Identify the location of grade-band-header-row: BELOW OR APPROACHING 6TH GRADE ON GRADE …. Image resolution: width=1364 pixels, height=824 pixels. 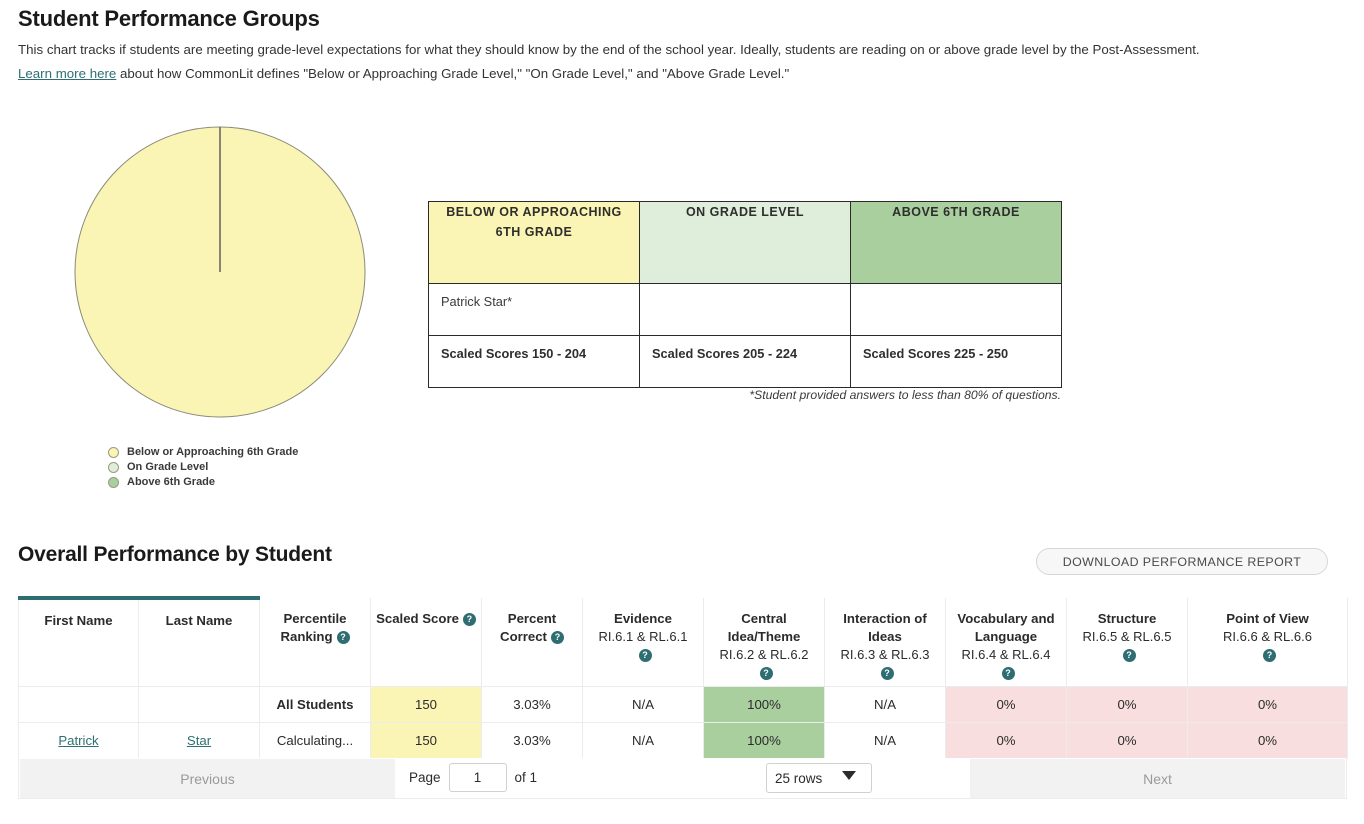
(745, 242).